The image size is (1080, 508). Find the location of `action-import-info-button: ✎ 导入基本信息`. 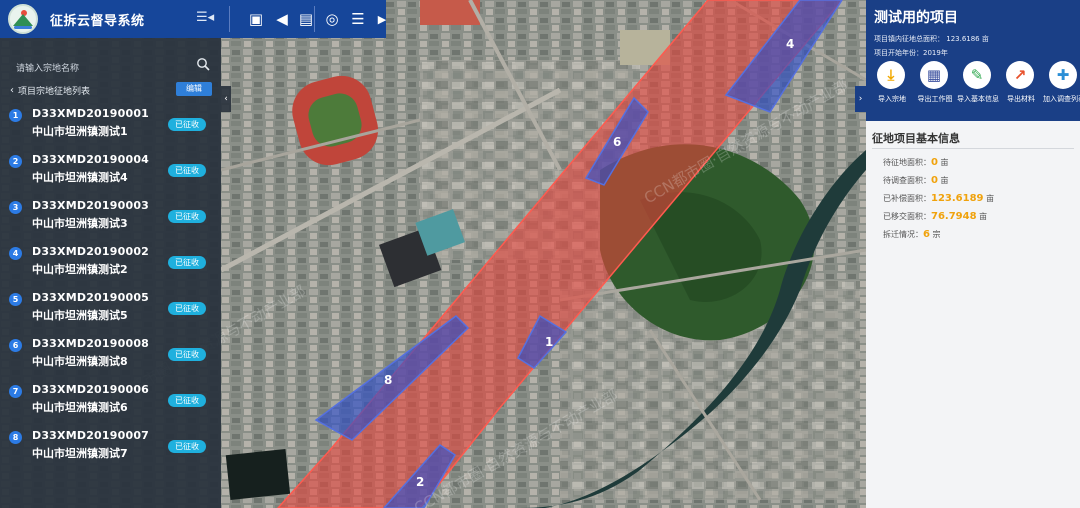

action-import-info-button: ✎ 导入基本信息 is located at coordinates (978, 86).